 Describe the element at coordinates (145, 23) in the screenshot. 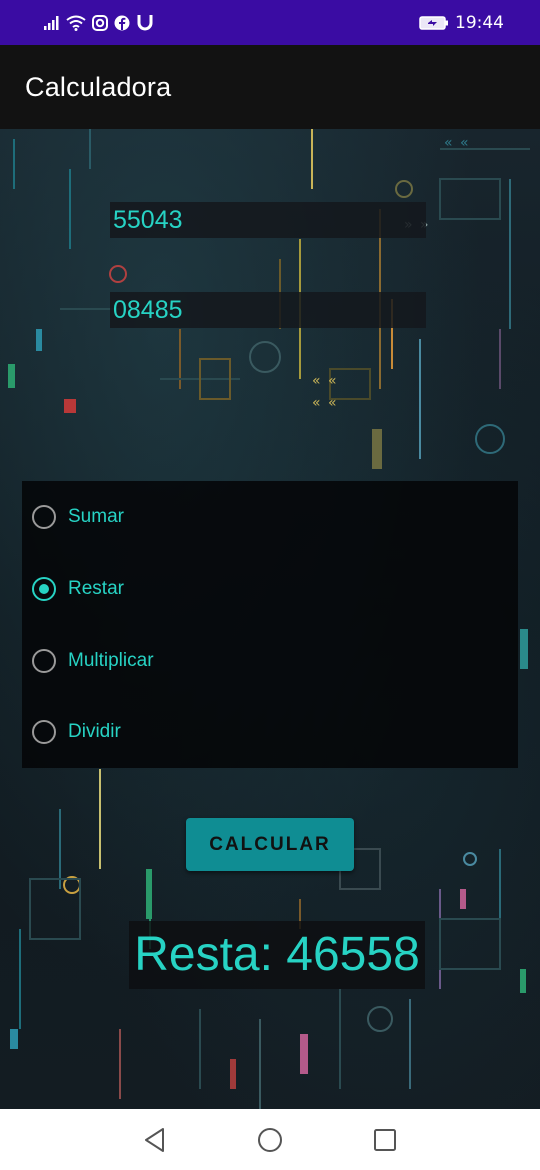

I see `magnet-icon` at that location.